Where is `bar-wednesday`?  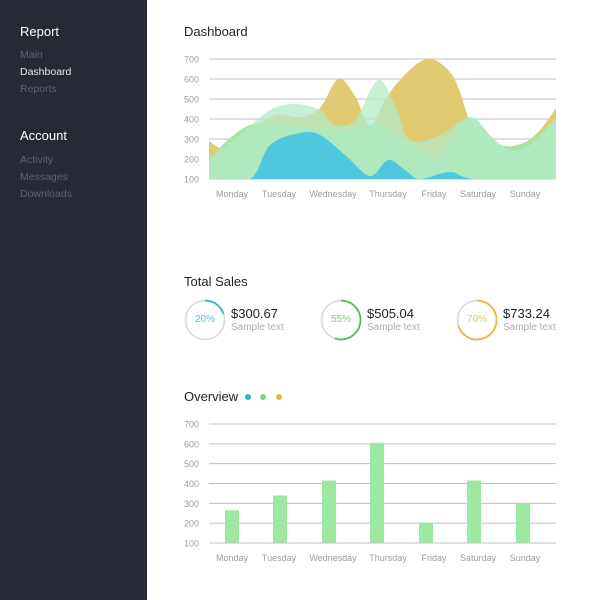 bar-wednesday is located at coordinates (329, 511).